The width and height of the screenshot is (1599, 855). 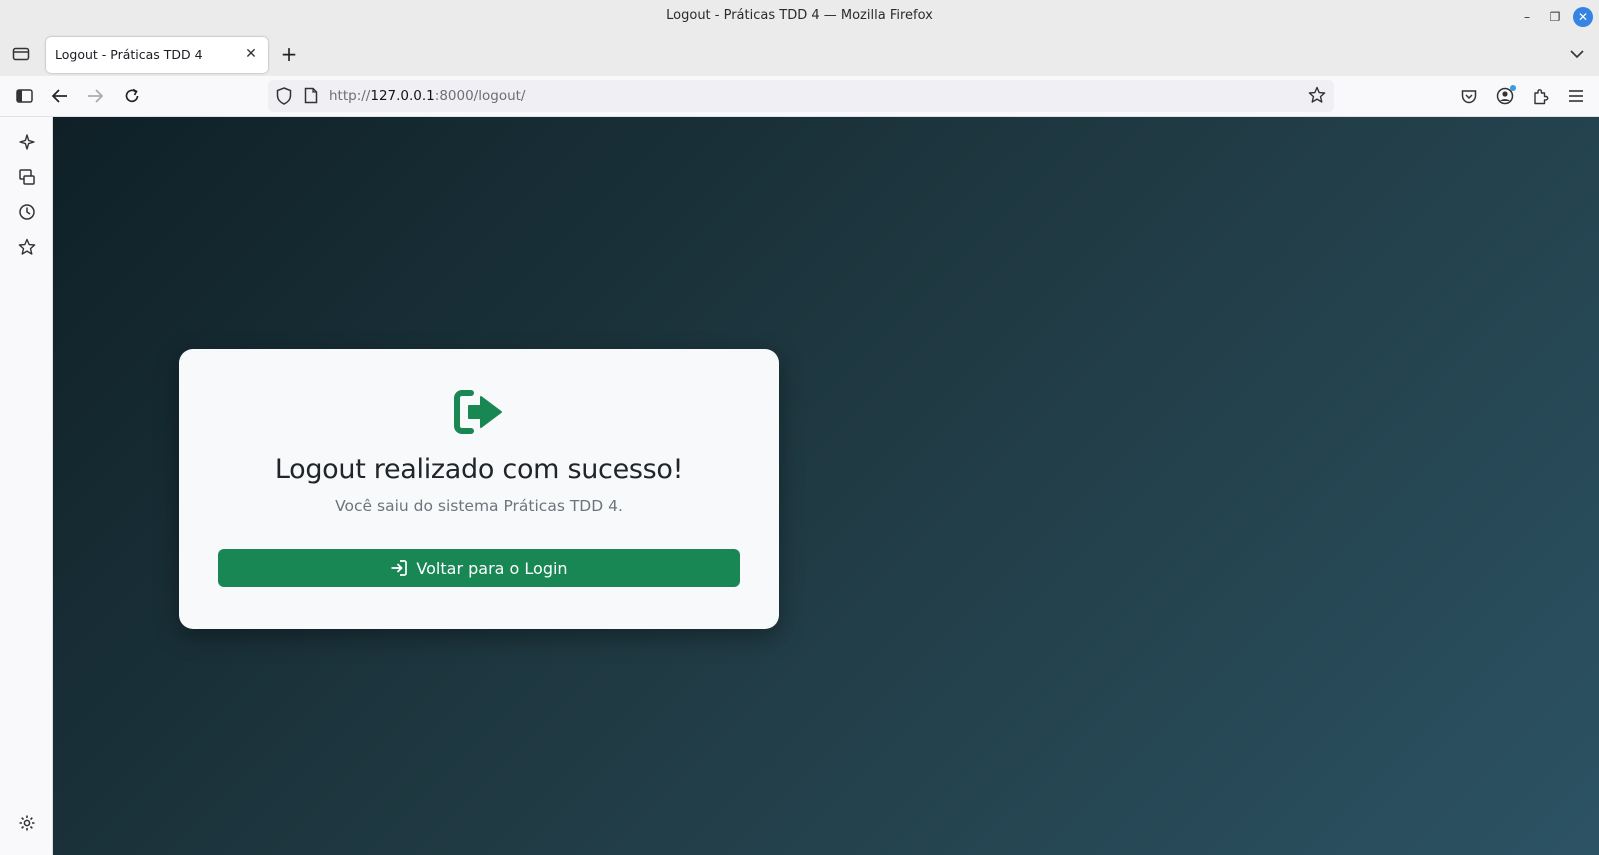 What do you see at coordinates (1583, 17) in the screenshot?
I see `close-window-button: ✕` at bounding box center [1583, 17].